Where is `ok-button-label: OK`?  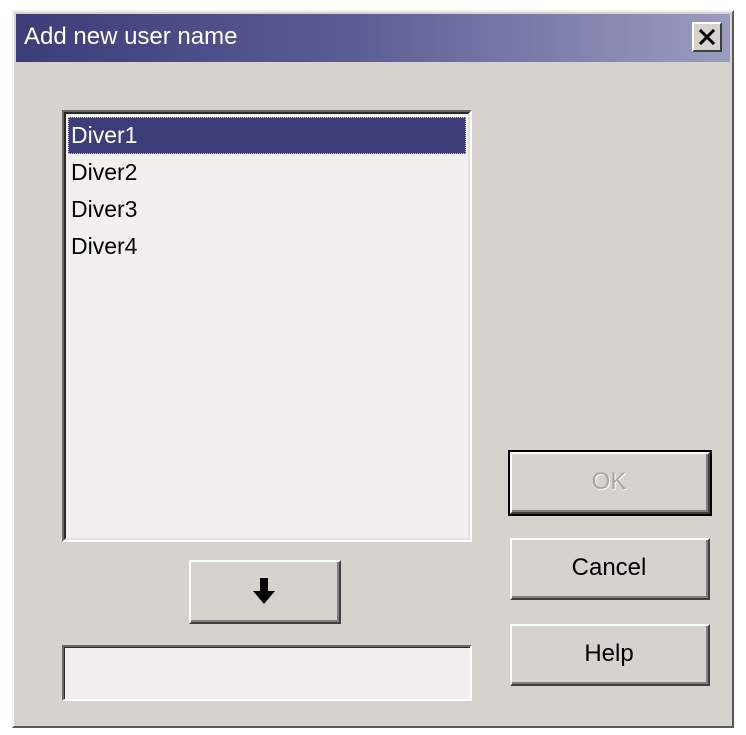
ok-button-label: OK is located at coordinates (609, 481).